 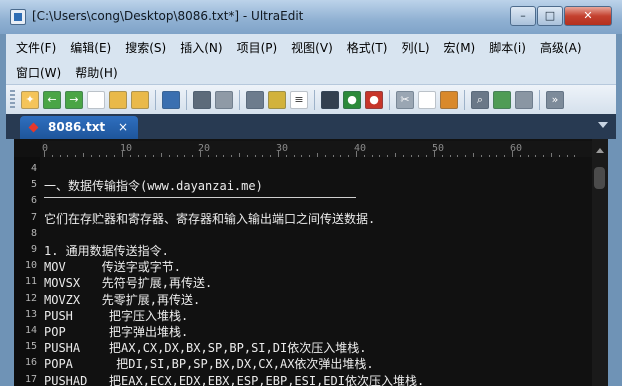 I want to click on minimize-button: –, so click(x=523, y=16).